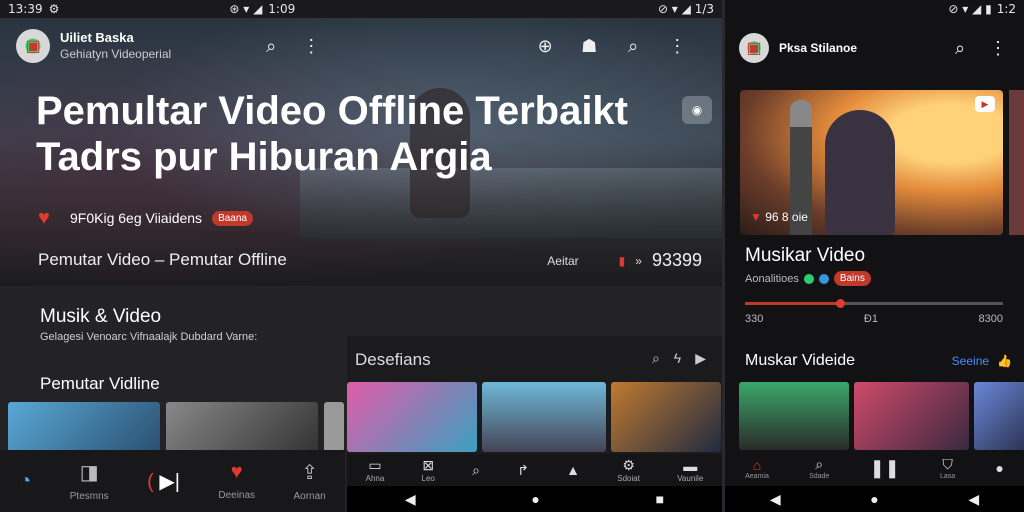  What do you see at coordinates (656, 358) in the screenshot?
I see `search-icon-3: ⌕` at bounding box center [656, 358].